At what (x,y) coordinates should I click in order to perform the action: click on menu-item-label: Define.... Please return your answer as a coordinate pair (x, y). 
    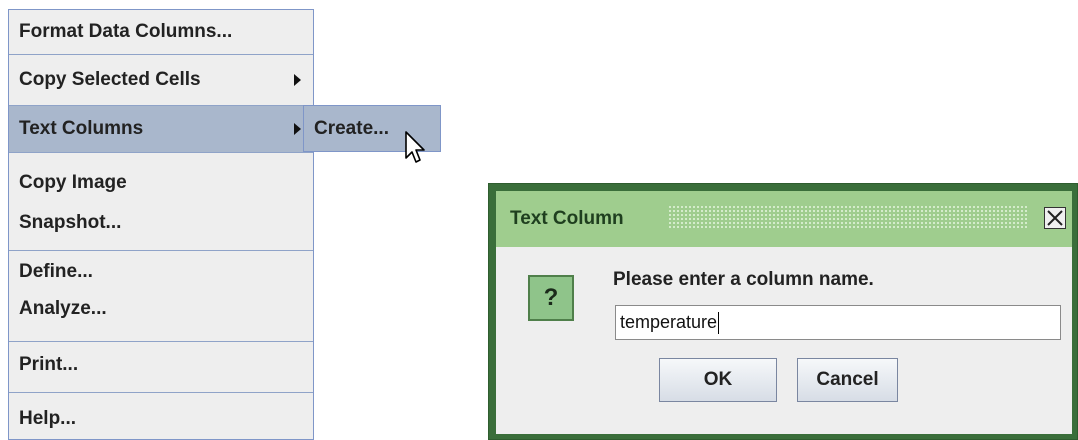
    Looking at the image, I should click on (56, 271).